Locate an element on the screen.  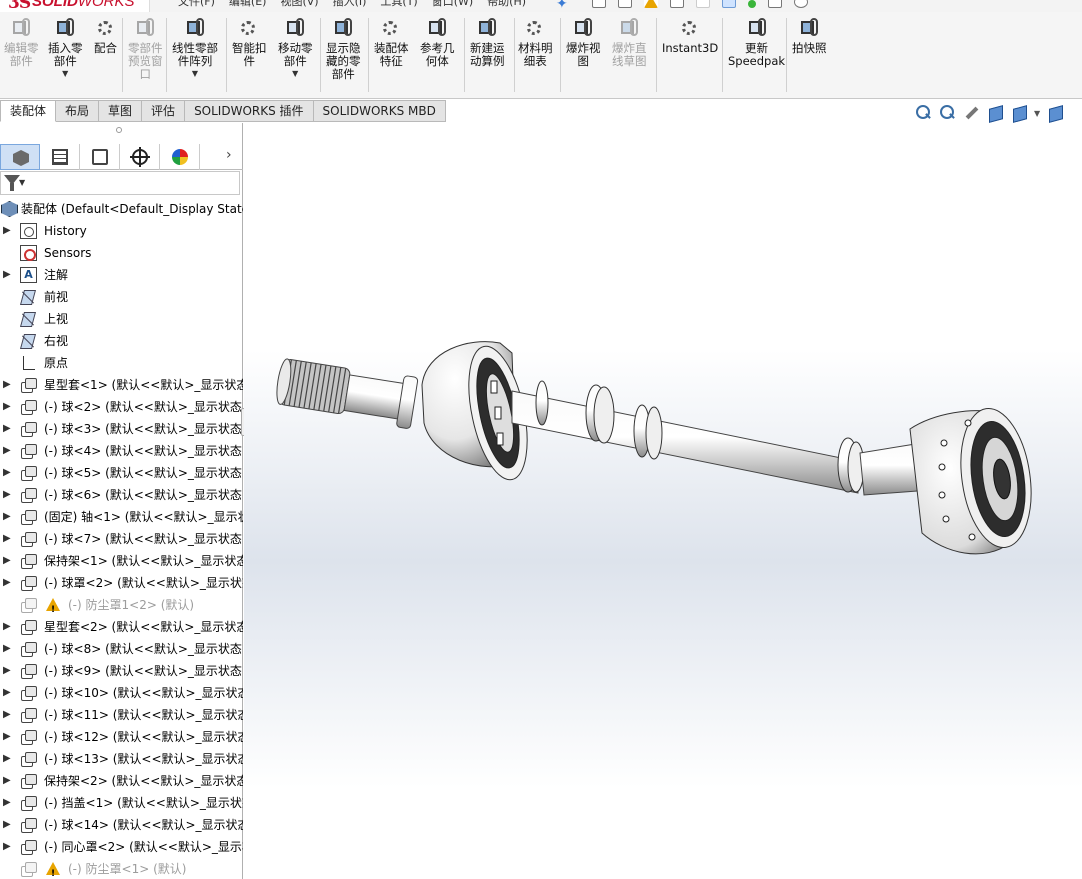
tree-item: ▶ 星型套<2> (默认<<默认>_显示状态 1>) is located at coordinates (121, 627).